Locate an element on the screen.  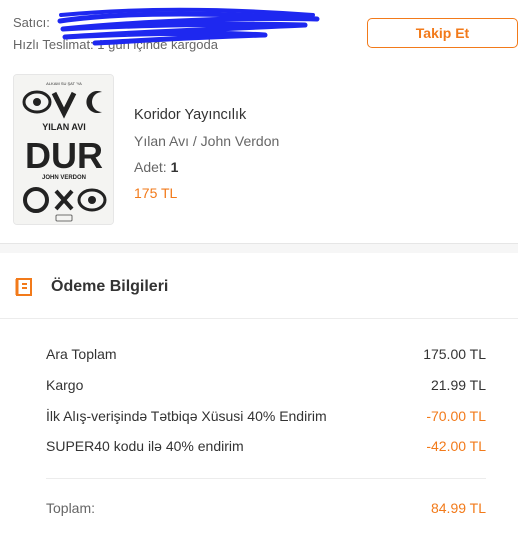
quantity-value: 1 is located at coordinates (174, 167).